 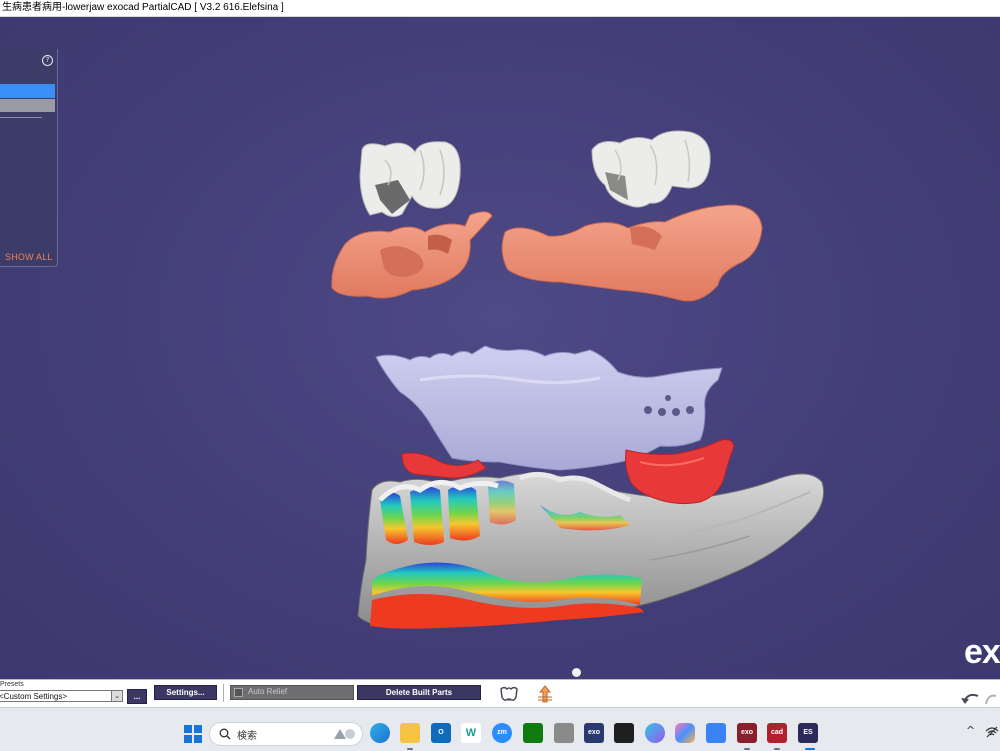 What do you see at coordinates (471, 733) in the screenshot?
I see `word-online-icon: W` at bounding box center [471, 733].